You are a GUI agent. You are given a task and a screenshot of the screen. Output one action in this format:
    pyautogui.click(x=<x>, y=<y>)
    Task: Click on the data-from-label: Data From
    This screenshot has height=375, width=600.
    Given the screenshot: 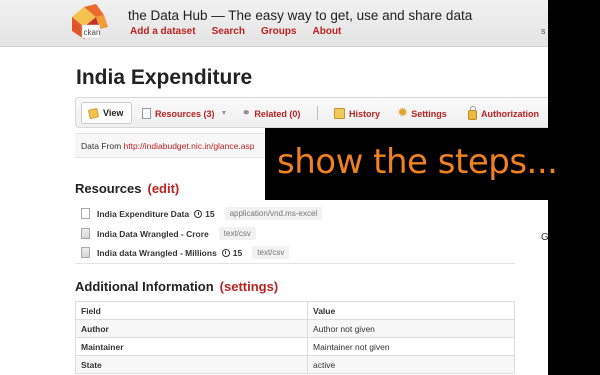 What is the action you would take?
    pyautogui.click(x=101, y=146)
    